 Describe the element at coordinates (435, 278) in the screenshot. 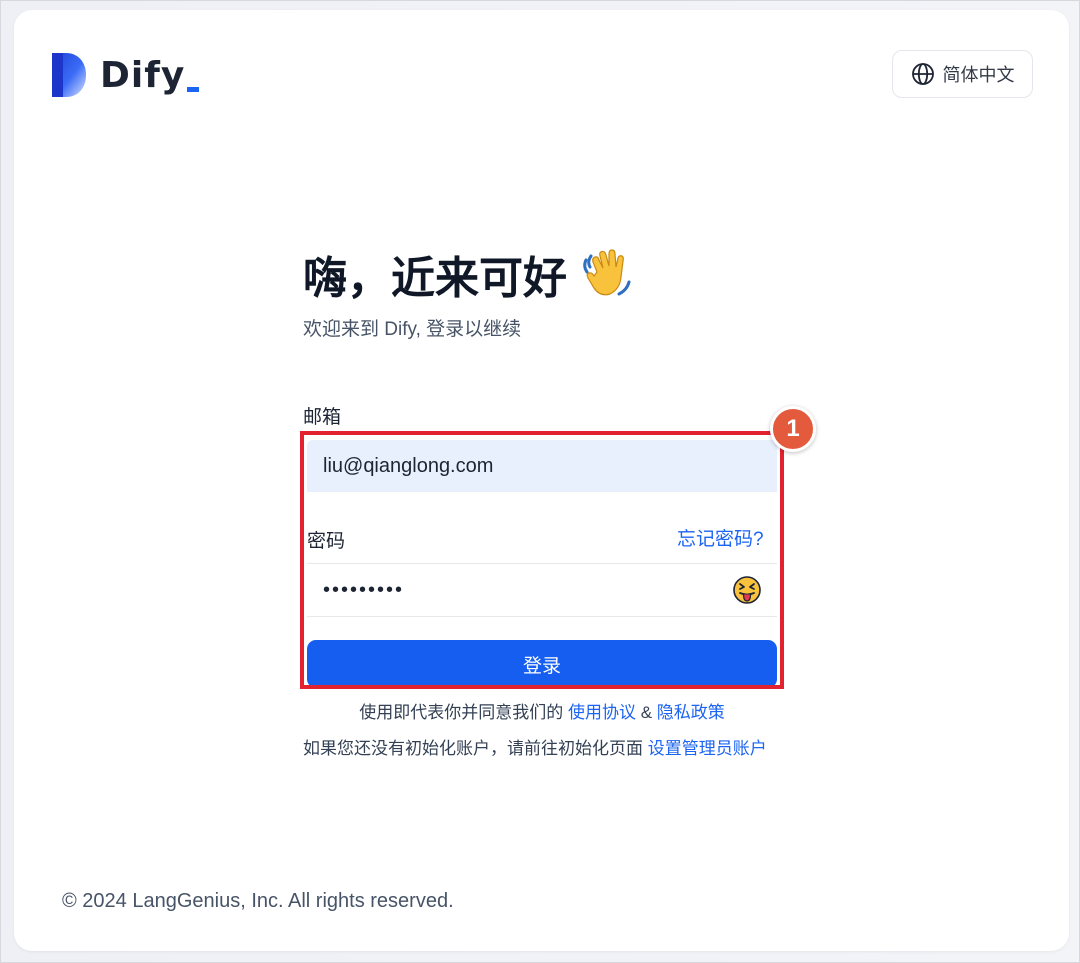

I see `greeting-text: 嗨，近来可好` at that location.